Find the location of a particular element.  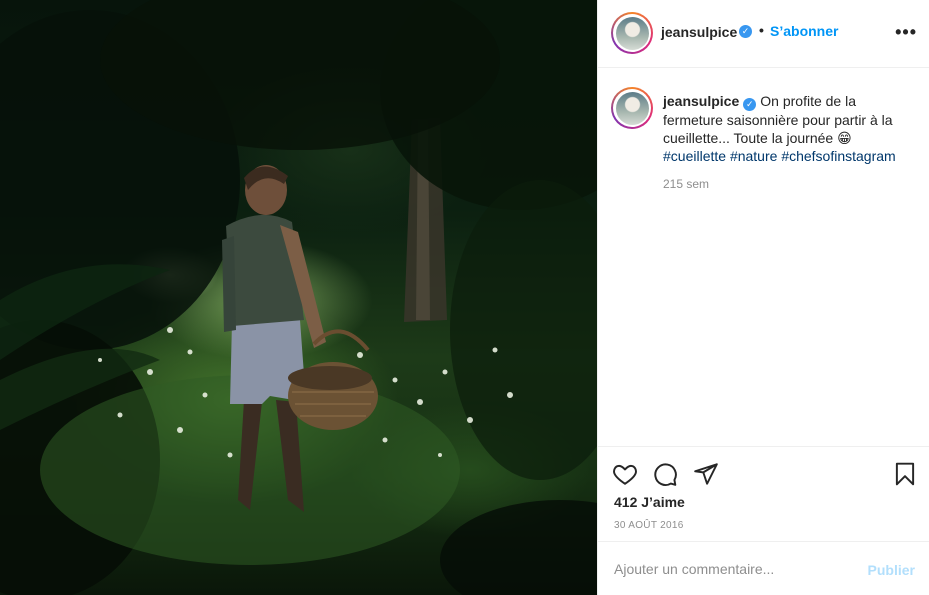

post-header: jeansulpice ✓ • S’abonner ••• is located at coordinates (763, 34).